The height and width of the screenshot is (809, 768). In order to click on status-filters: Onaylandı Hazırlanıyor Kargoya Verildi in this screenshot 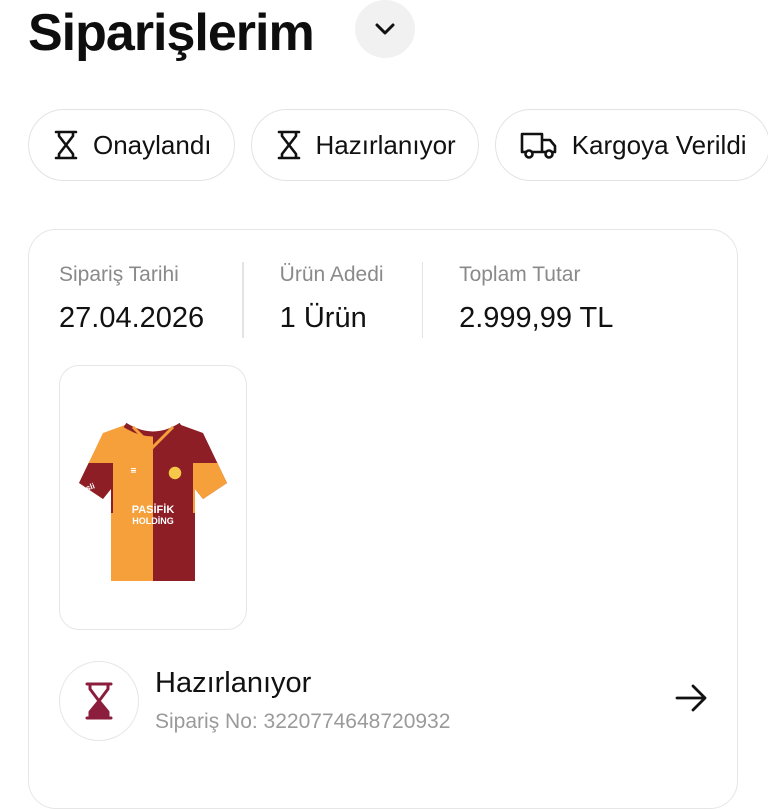, I will do `click(398, 145)`.